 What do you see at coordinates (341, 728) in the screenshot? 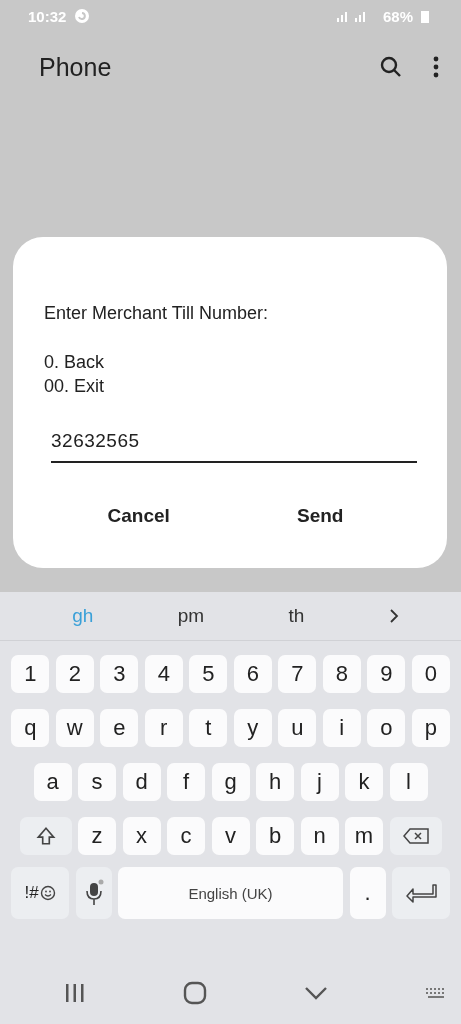
I see `keyboard-key: i` at bounding box center [341, 728].